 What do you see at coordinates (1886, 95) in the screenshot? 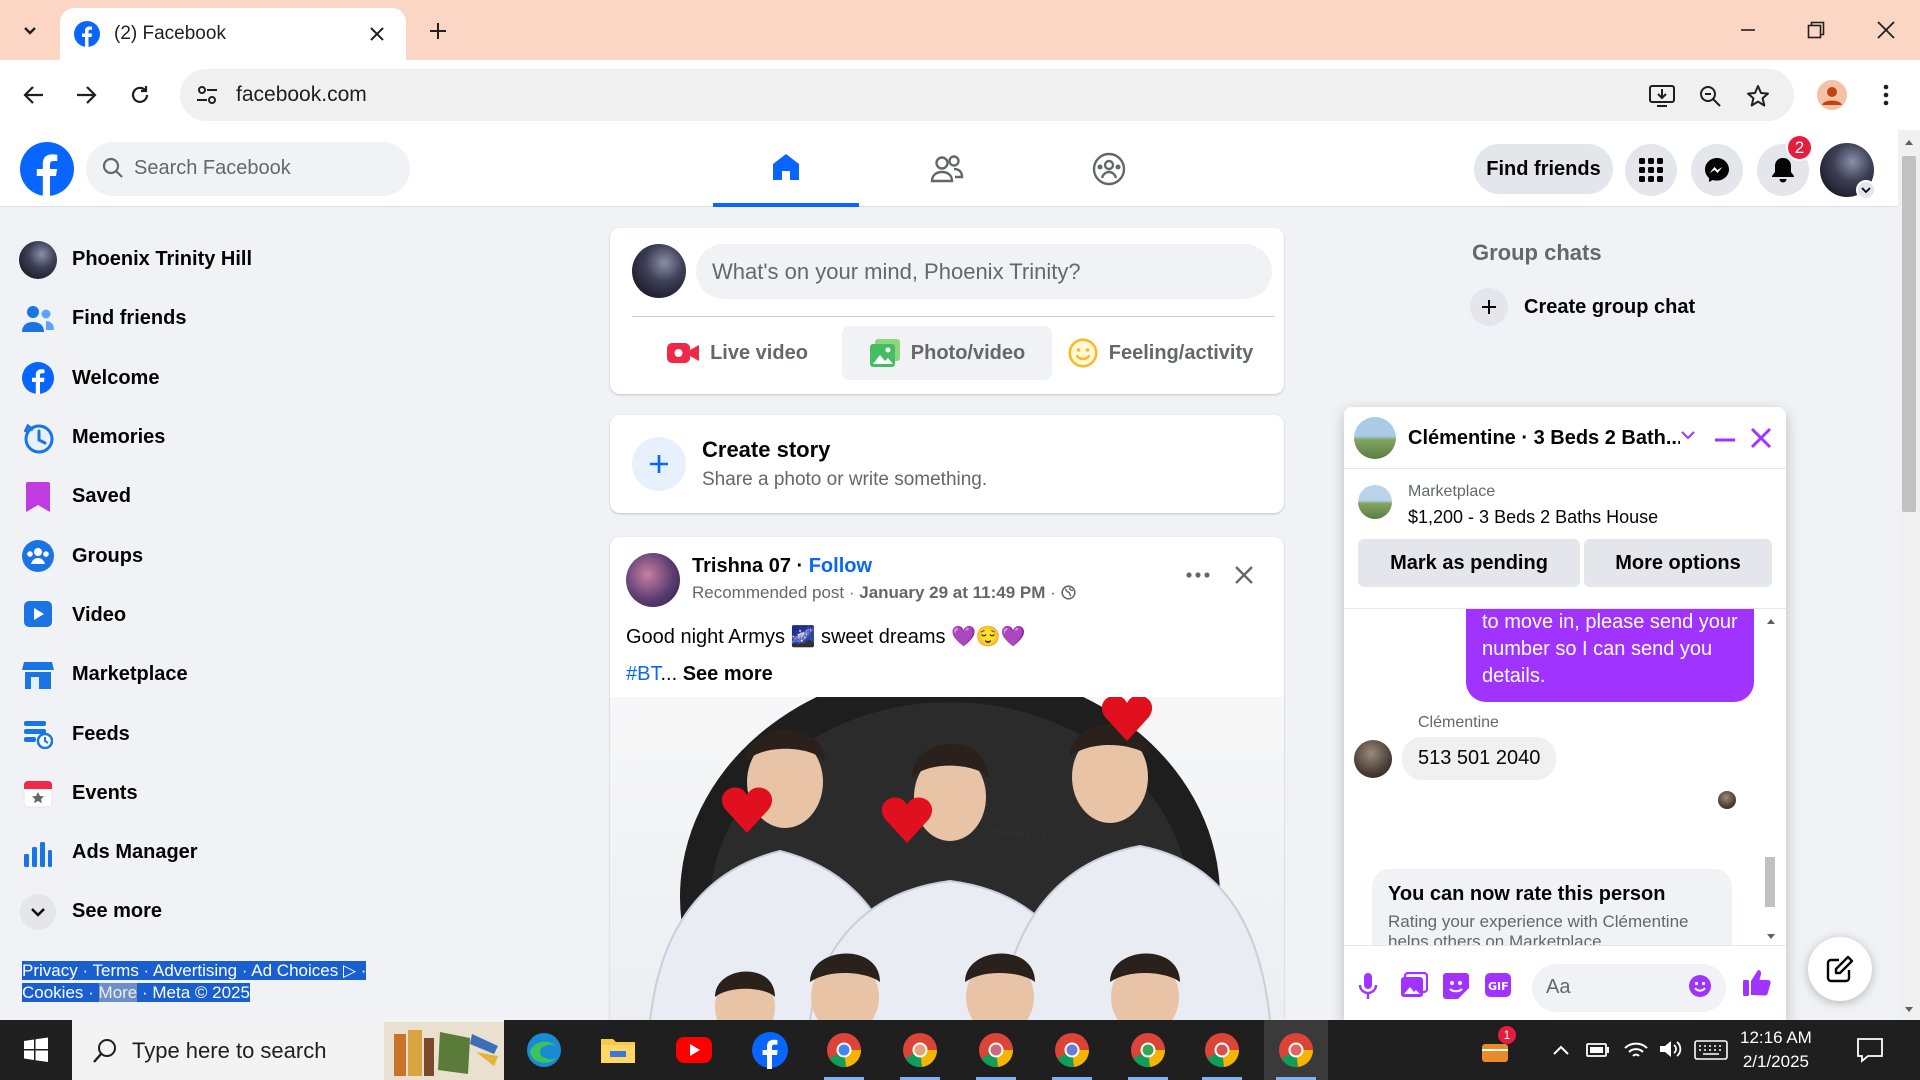
I see `browser-menu-button` at bounding box center [1886, 95].